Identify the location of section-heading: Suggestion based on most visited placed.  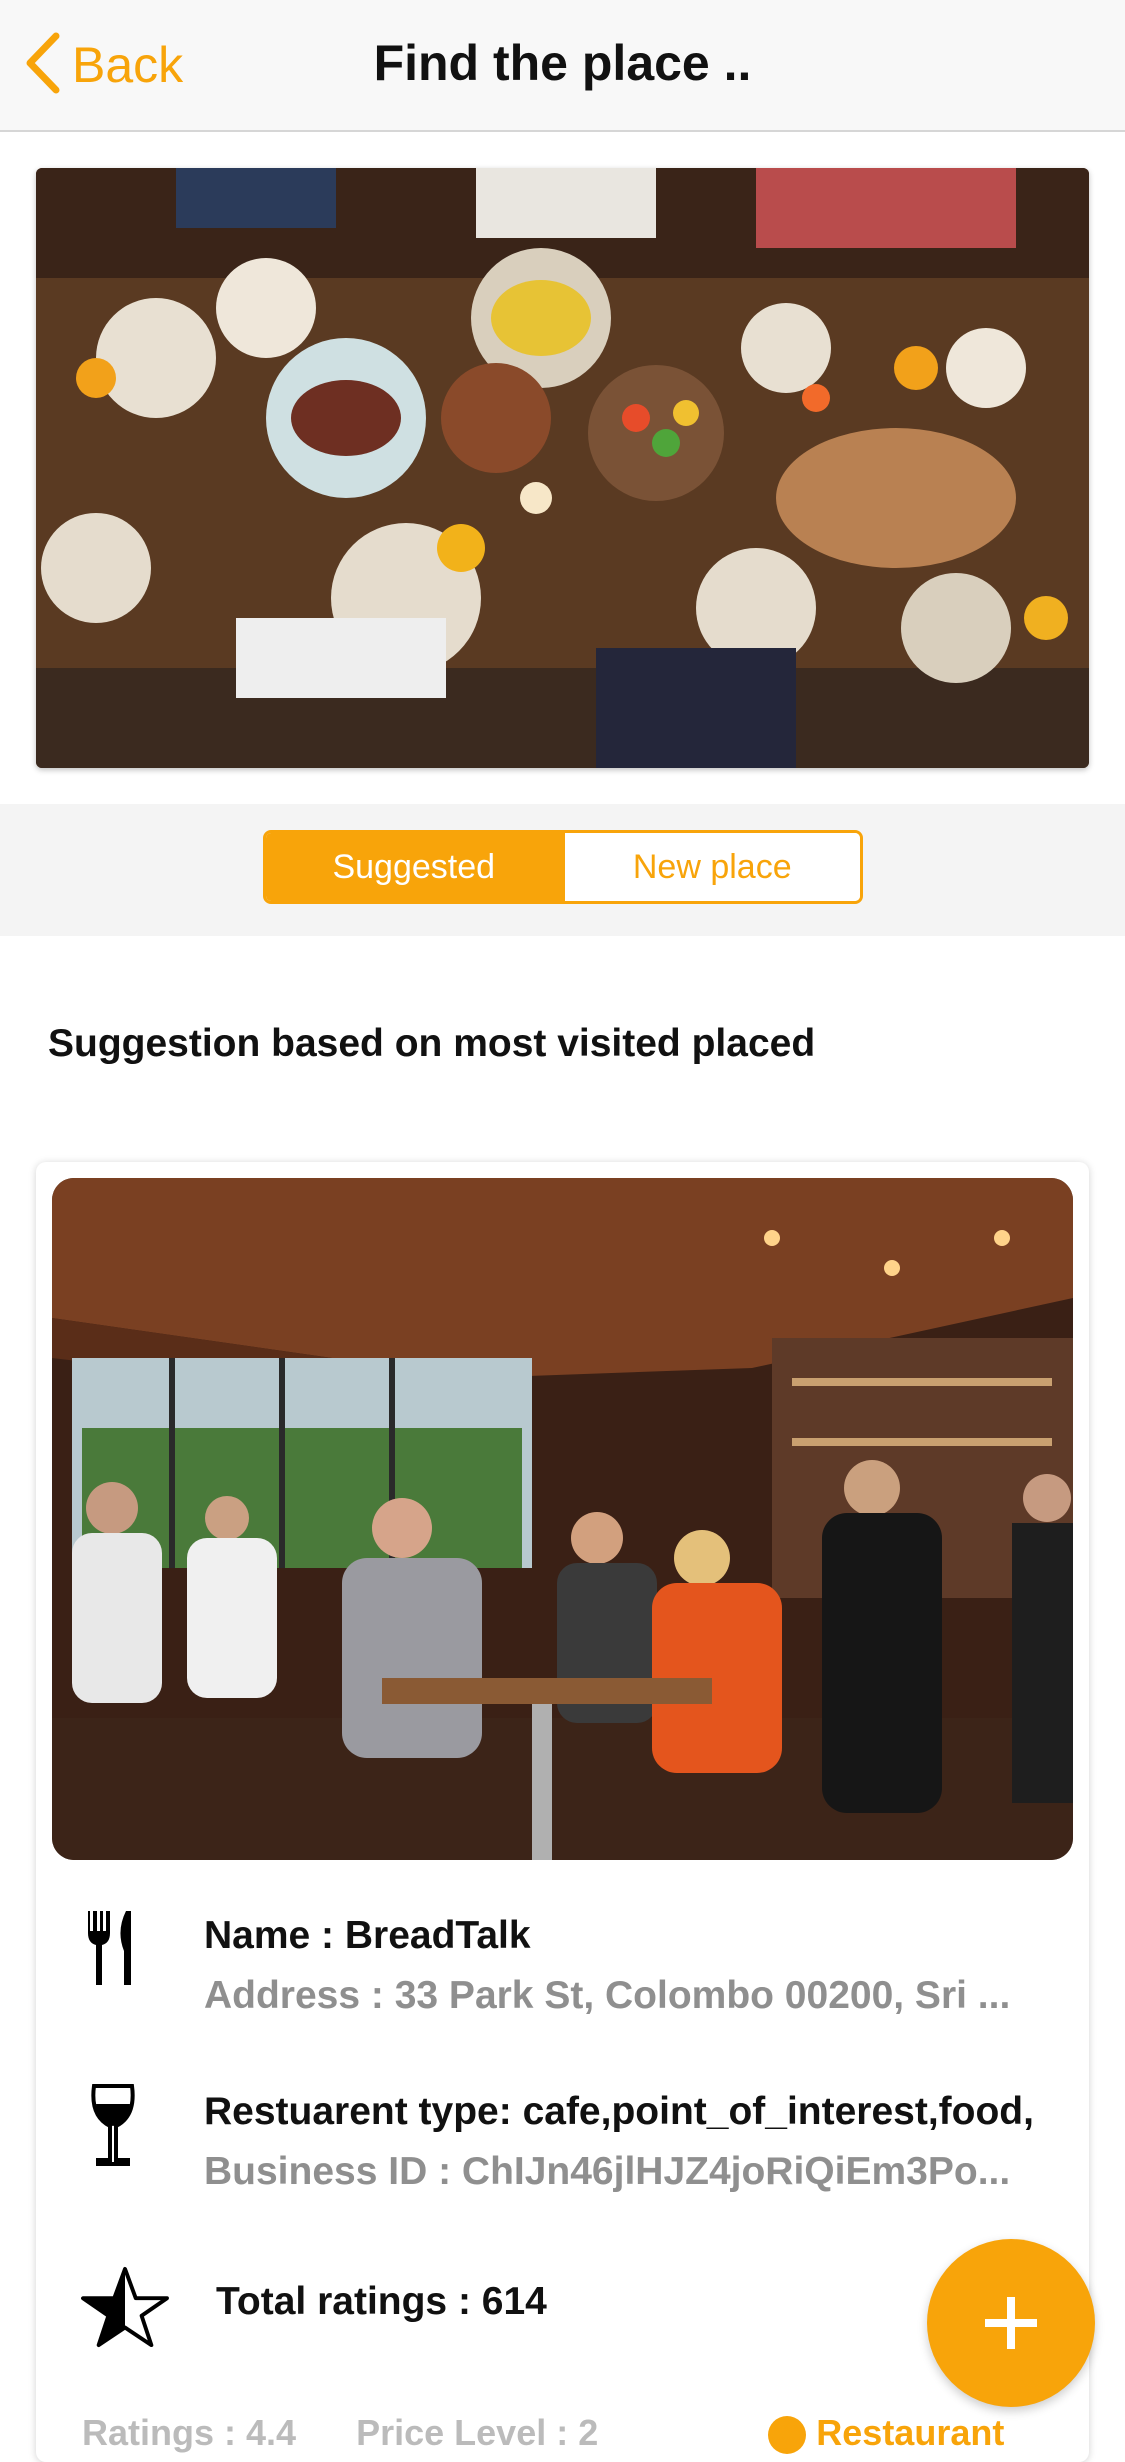
(432, 1043).